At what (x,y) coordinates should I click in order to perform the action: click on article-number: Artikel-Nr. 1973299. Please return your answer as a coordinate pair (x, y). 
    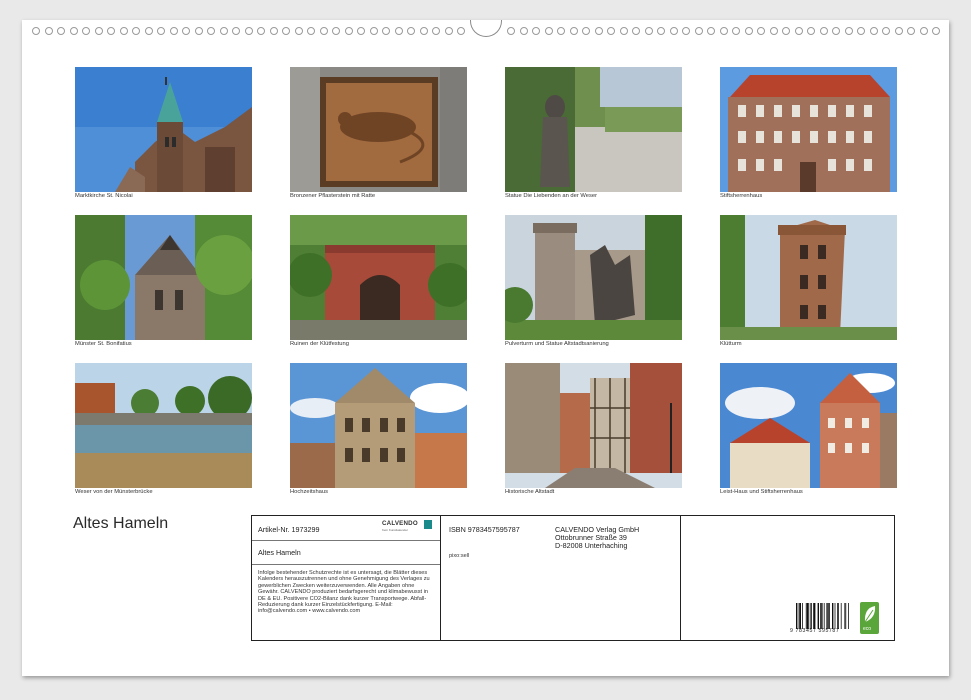
    Looking at the image, I should click on (289, 529).